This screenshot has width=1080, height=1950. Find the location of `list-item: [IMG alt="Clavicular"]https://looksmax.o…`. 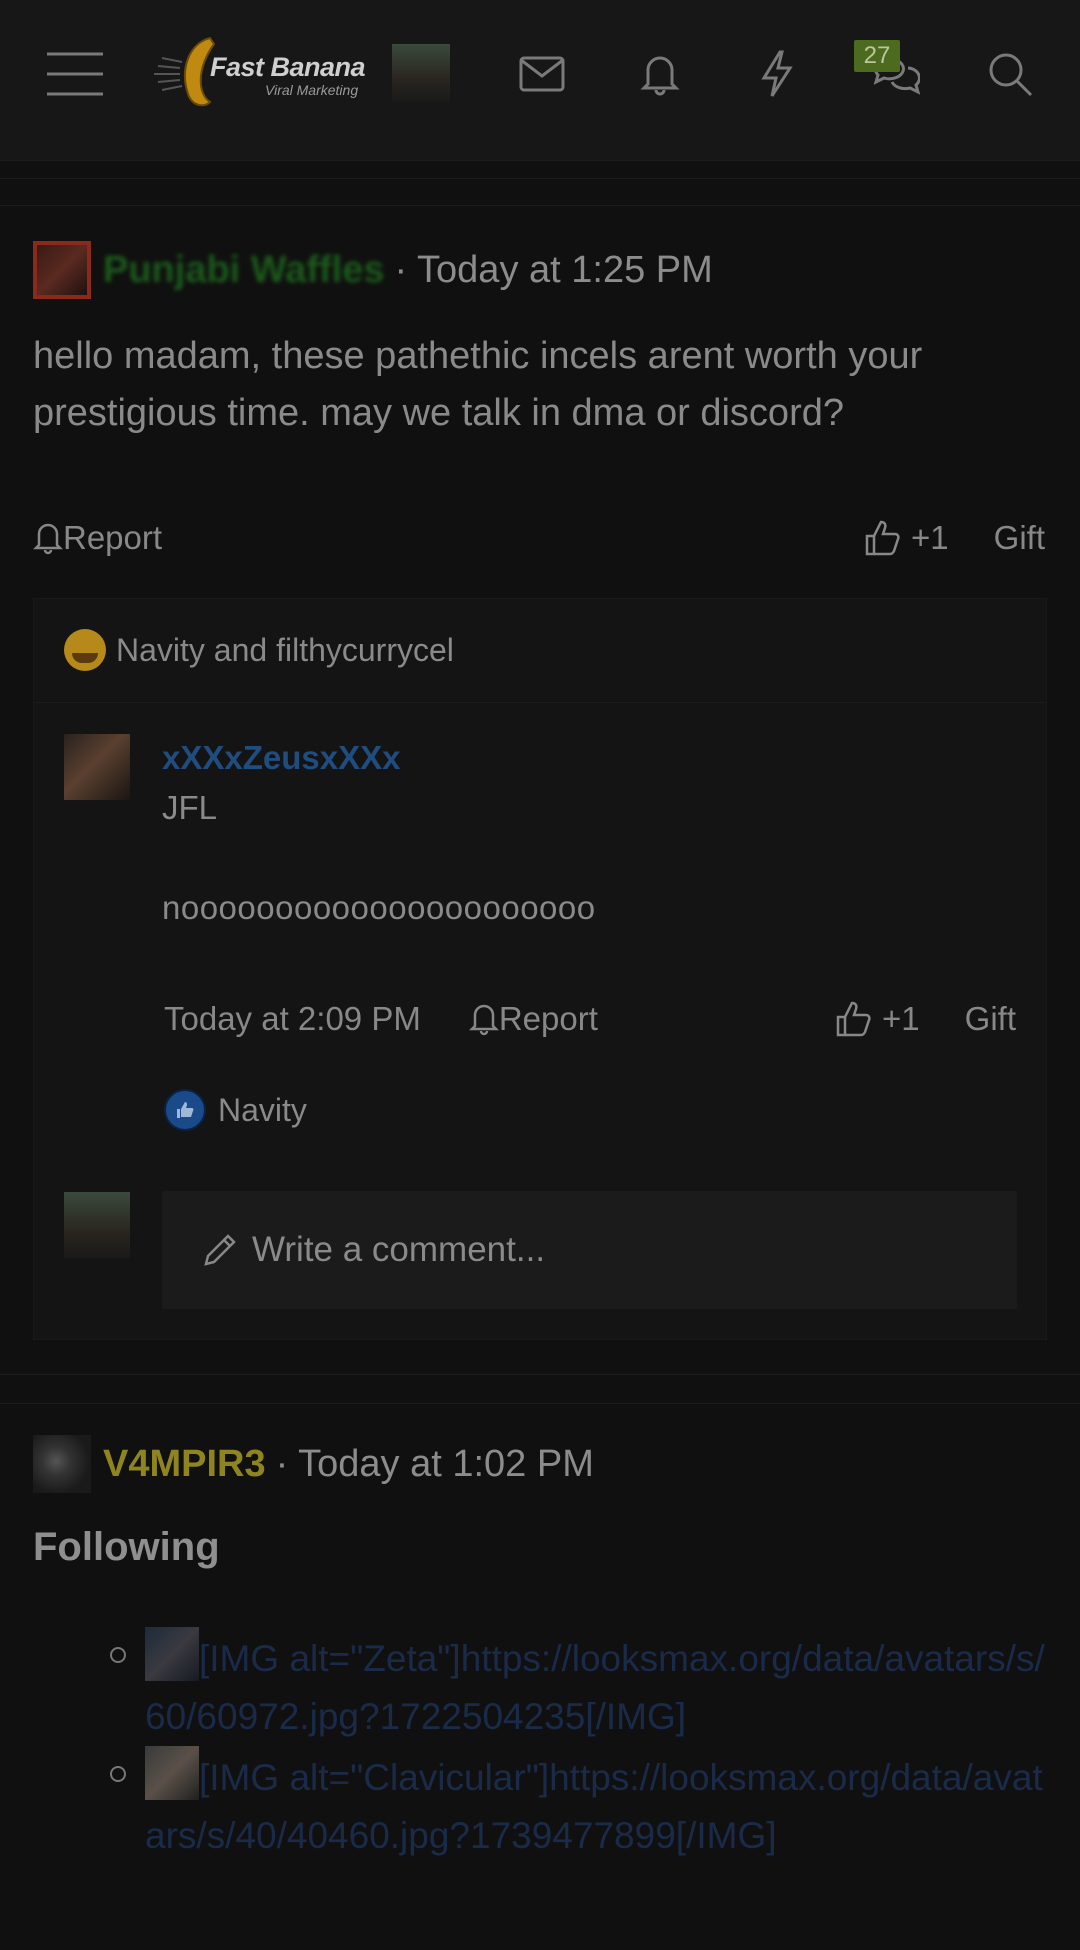

list-item: [IMG alt="Clavicular"]https://looksmax.o… is located at coordinates (577, 1805).